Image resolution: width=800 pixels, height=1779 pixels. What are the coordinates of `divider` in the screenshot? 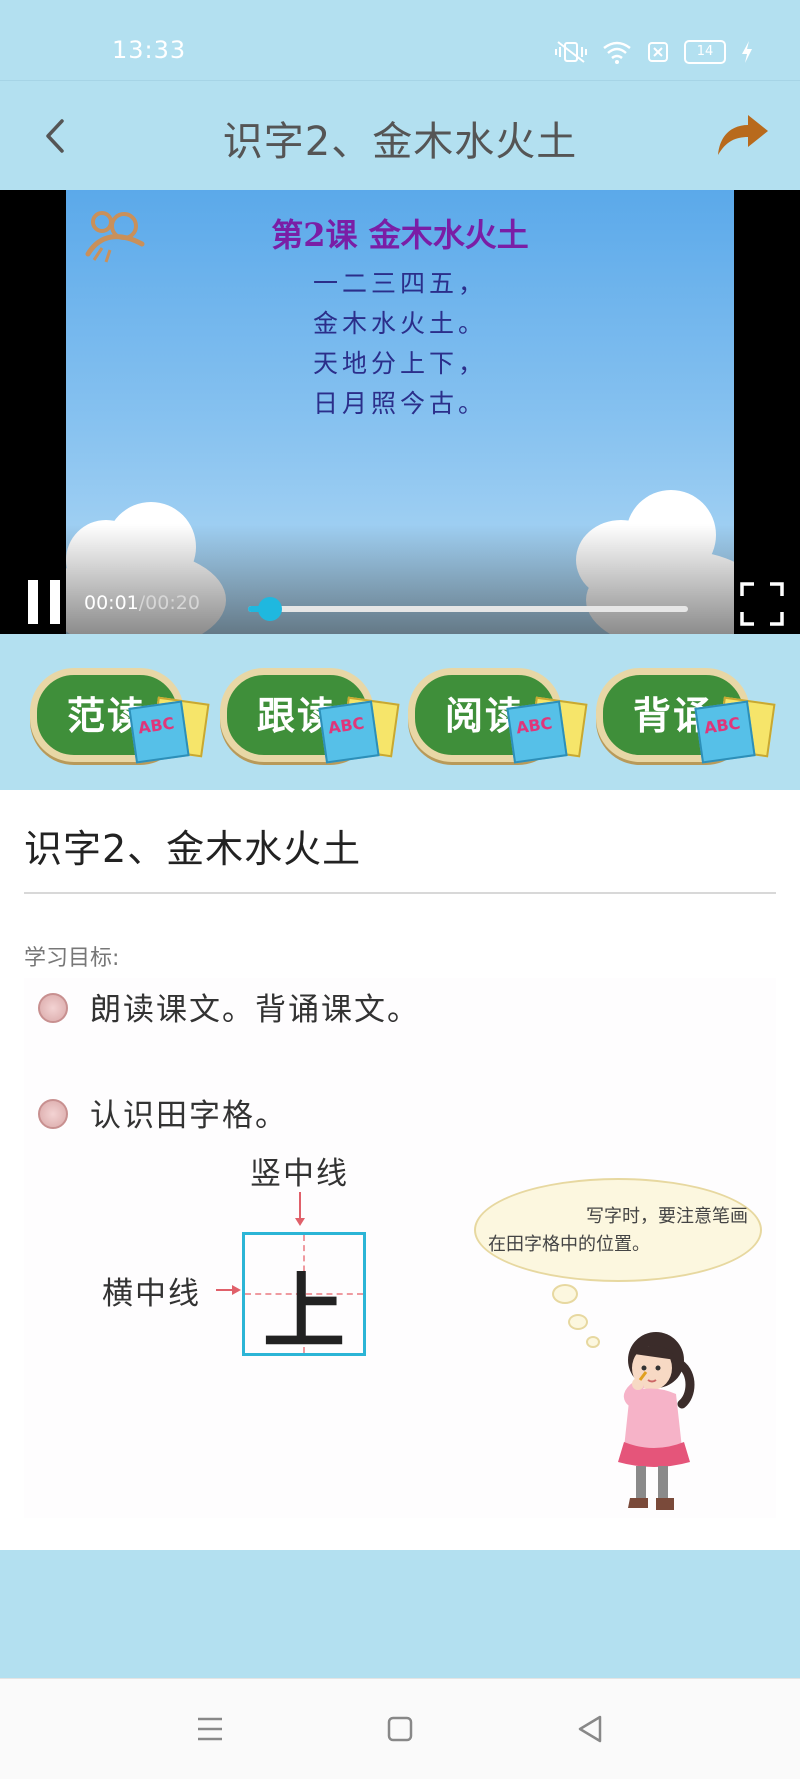 It's located at (400, 893).